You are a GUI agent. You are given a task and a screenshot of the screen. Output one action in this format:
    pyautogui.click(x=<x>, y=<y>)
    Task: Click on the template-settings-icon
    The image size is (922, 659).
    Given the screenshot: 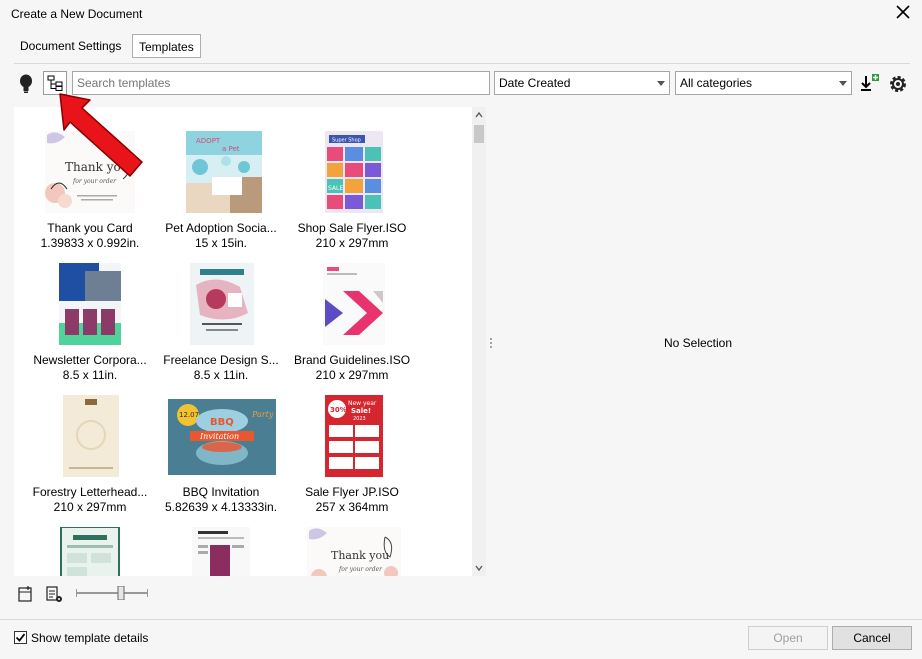 What is the action you would take?
    pyautogui.click(x=54, y=594)
    